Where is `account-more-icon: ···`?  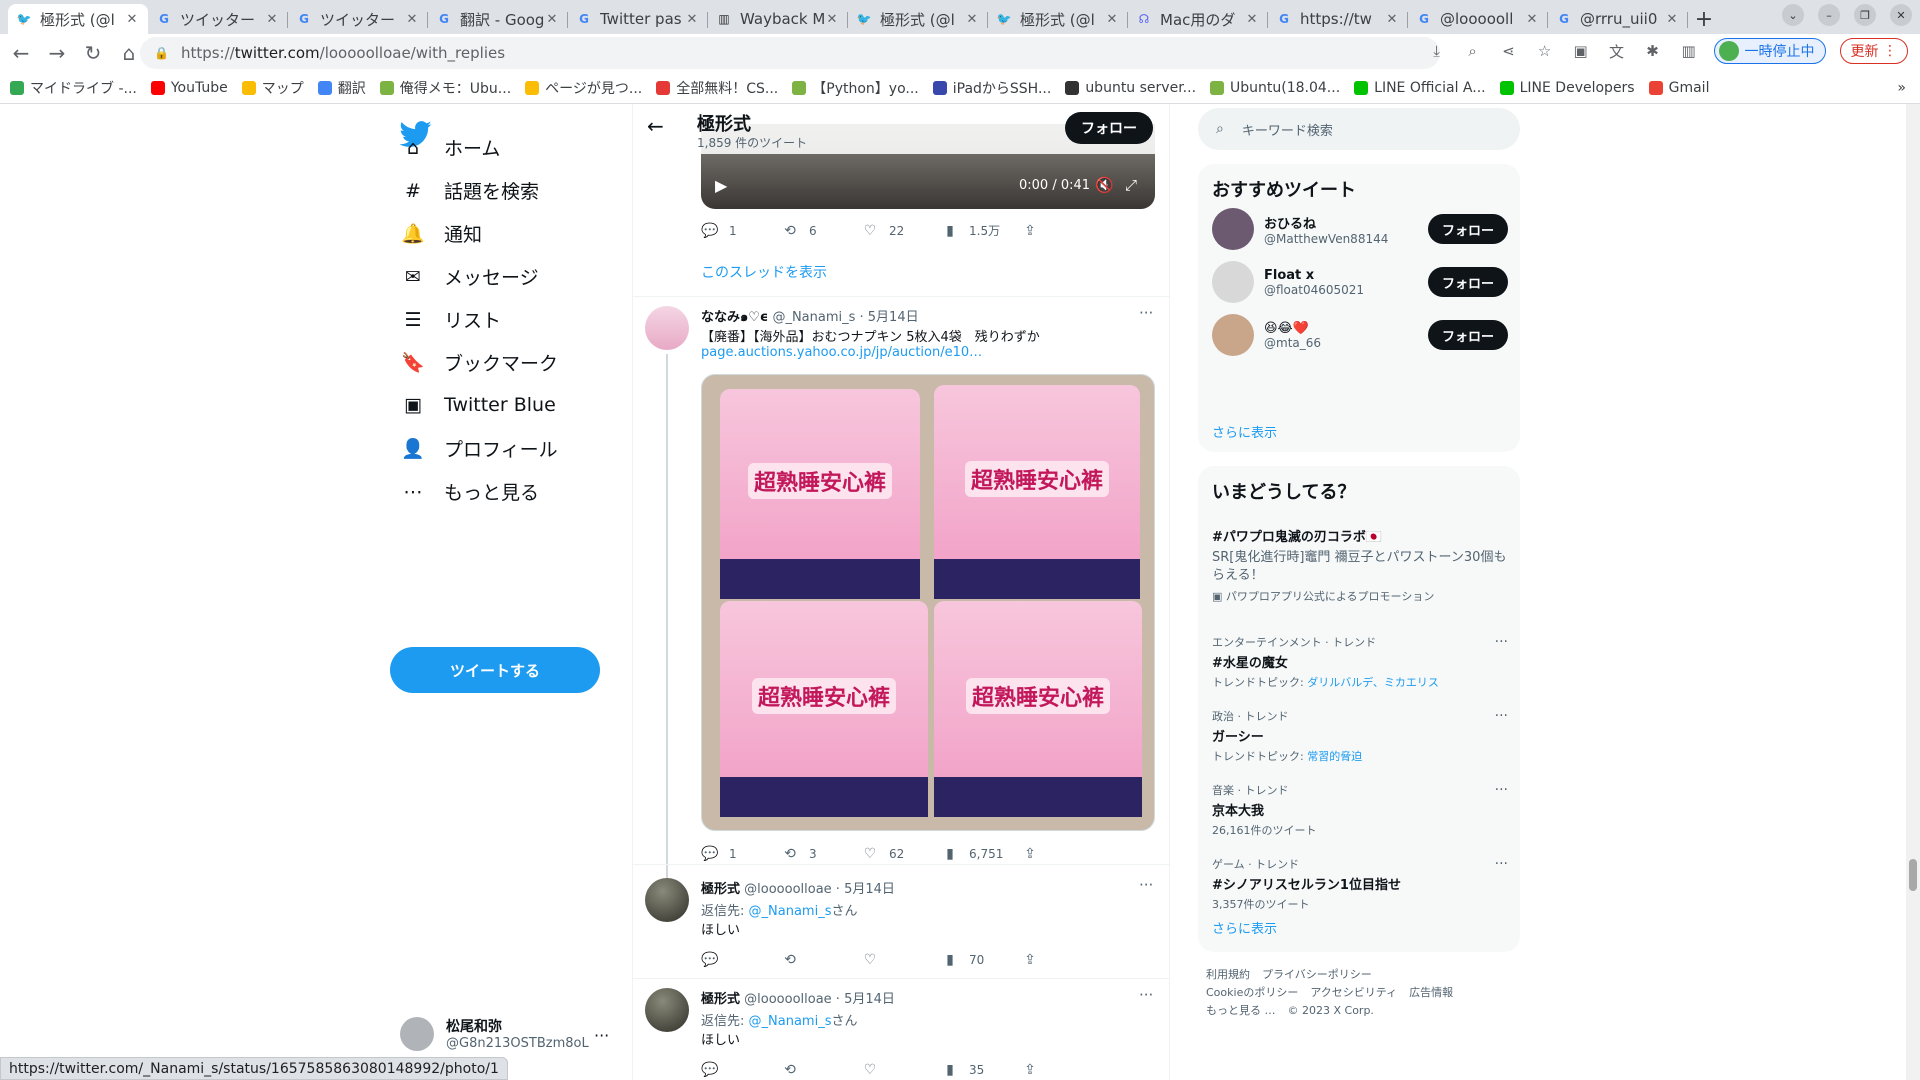 account-more-icon: ··· is located at coordinates (601, 1035).